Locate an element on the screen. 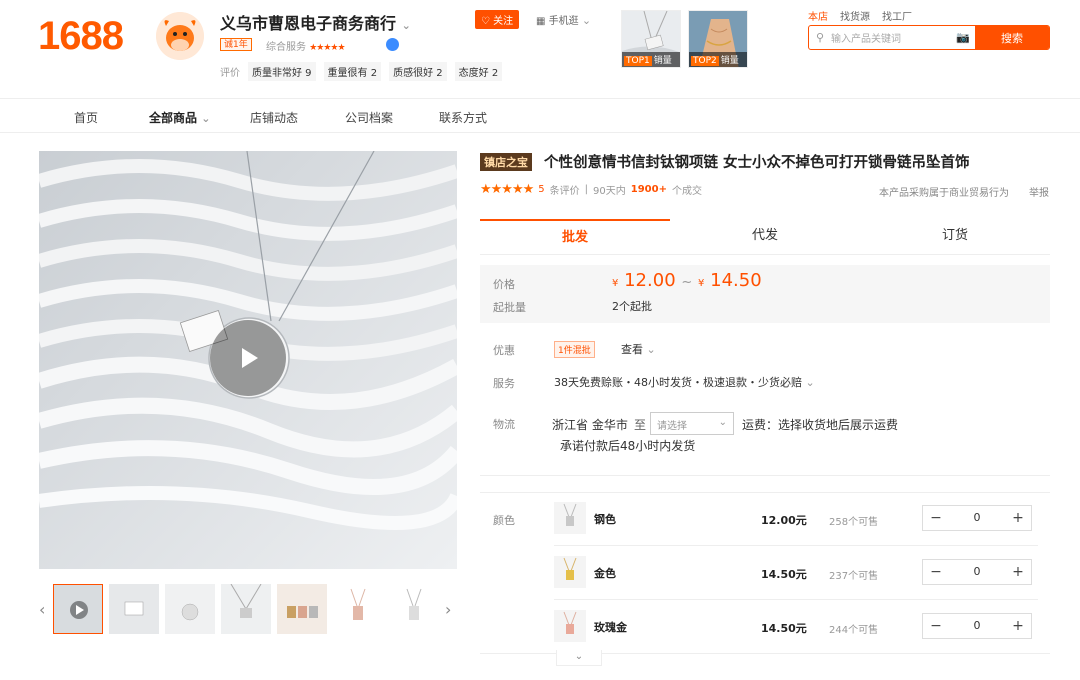 The width and height of the screenshot is (1080, 680). promo-view-button: 查看 ⌄ is located at coordinates (638, 349).